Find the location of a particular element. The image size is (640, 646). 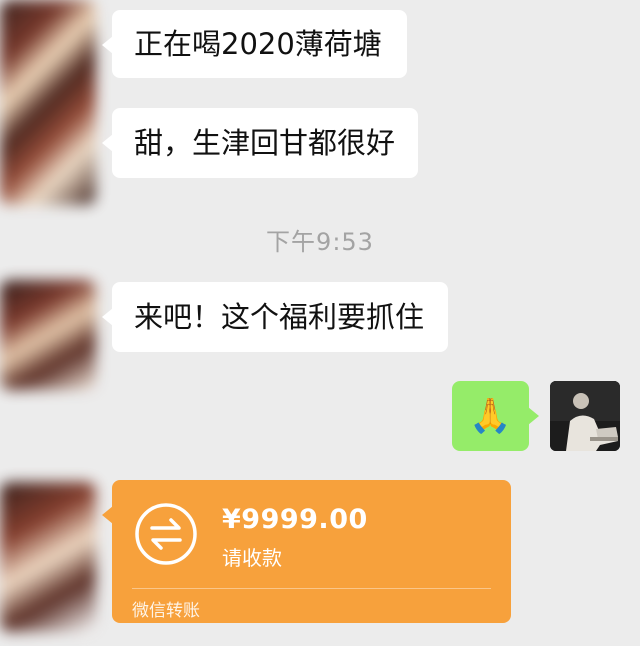

message-text: 正在喝2020薄荷塘 is located at coordinates (258, 43).